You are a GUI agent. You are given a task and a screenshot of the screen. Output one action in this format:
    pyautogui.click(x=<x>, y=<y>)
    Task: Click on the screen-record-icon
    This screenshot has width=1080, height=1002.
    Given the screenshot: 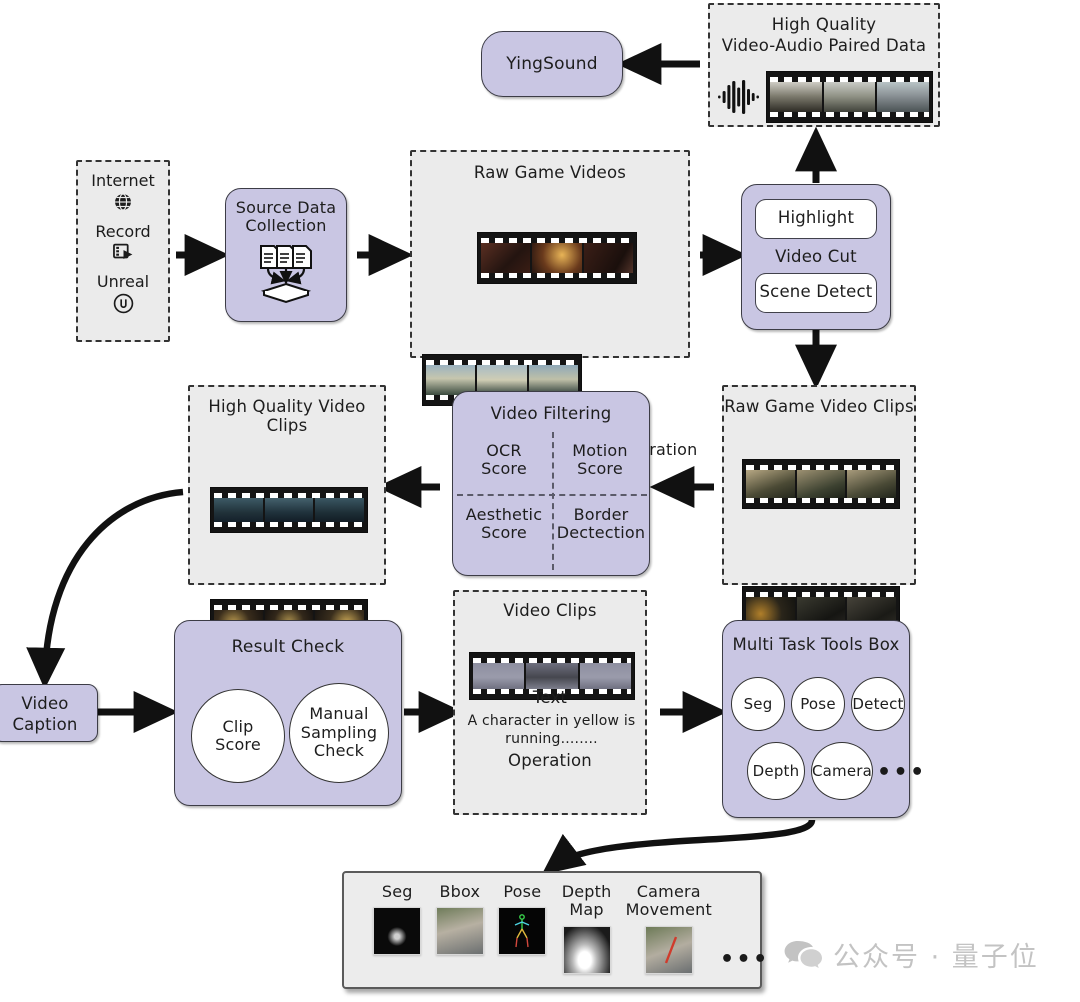 What is the action you would take?
    pyautogui.click(x=123, y=252)
    